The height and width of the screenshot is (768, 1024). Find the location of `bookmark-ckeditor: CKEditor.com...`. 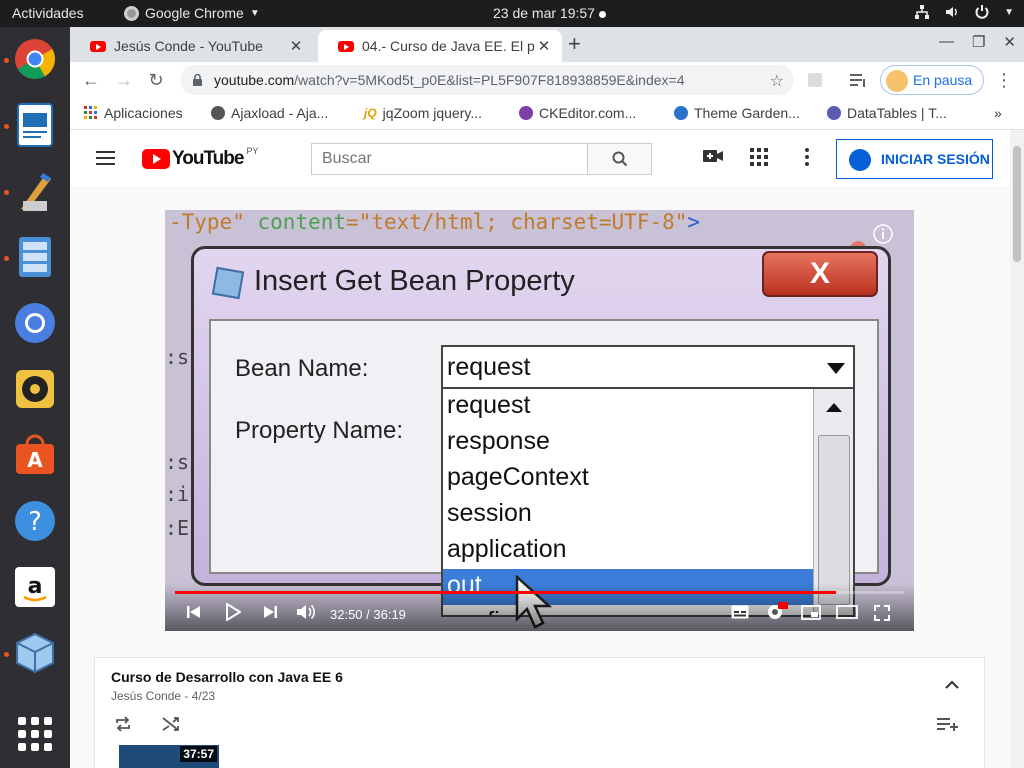

bookmark-ckeditor: CKEditor.com... is located at coordinates (577, 113).